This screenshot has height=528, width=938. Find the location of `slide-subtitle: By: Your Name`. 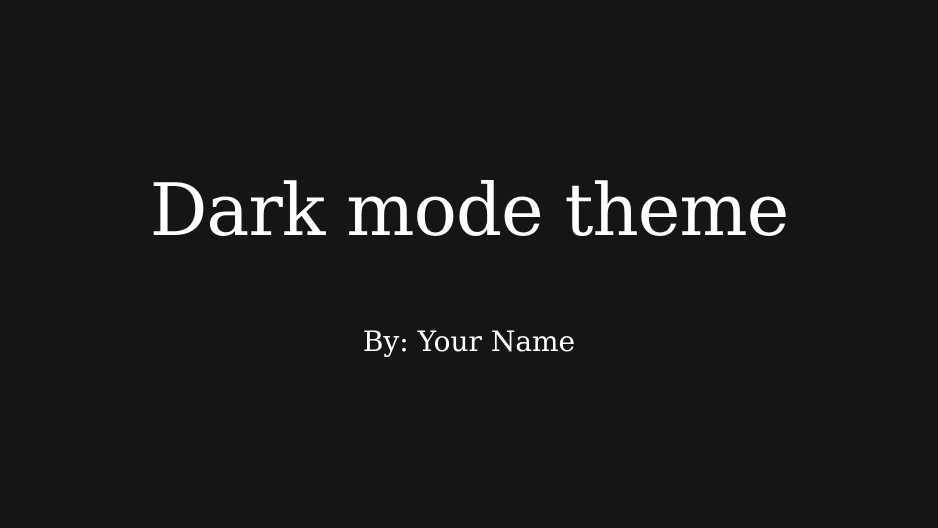

slide-subtitle: By: Your Name is located at coordinates (469, 341).